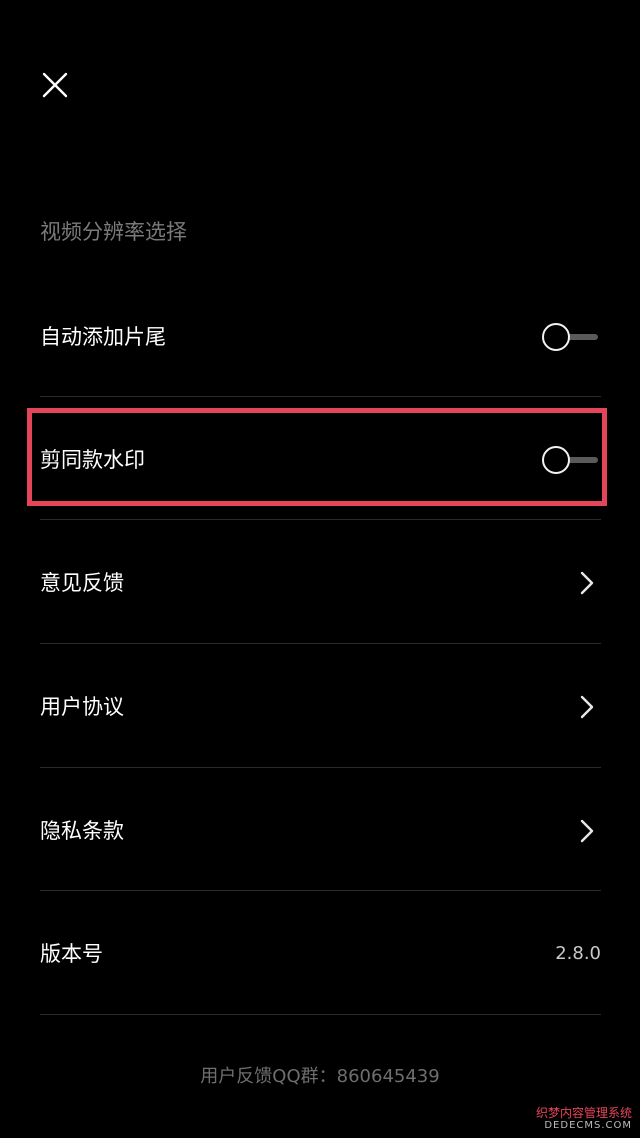 The image size is (640, 1138). Describe the element at coordinates (320, 336) in the screenshot. I see `auto-ending-row: 自动添加片尾` at that location.